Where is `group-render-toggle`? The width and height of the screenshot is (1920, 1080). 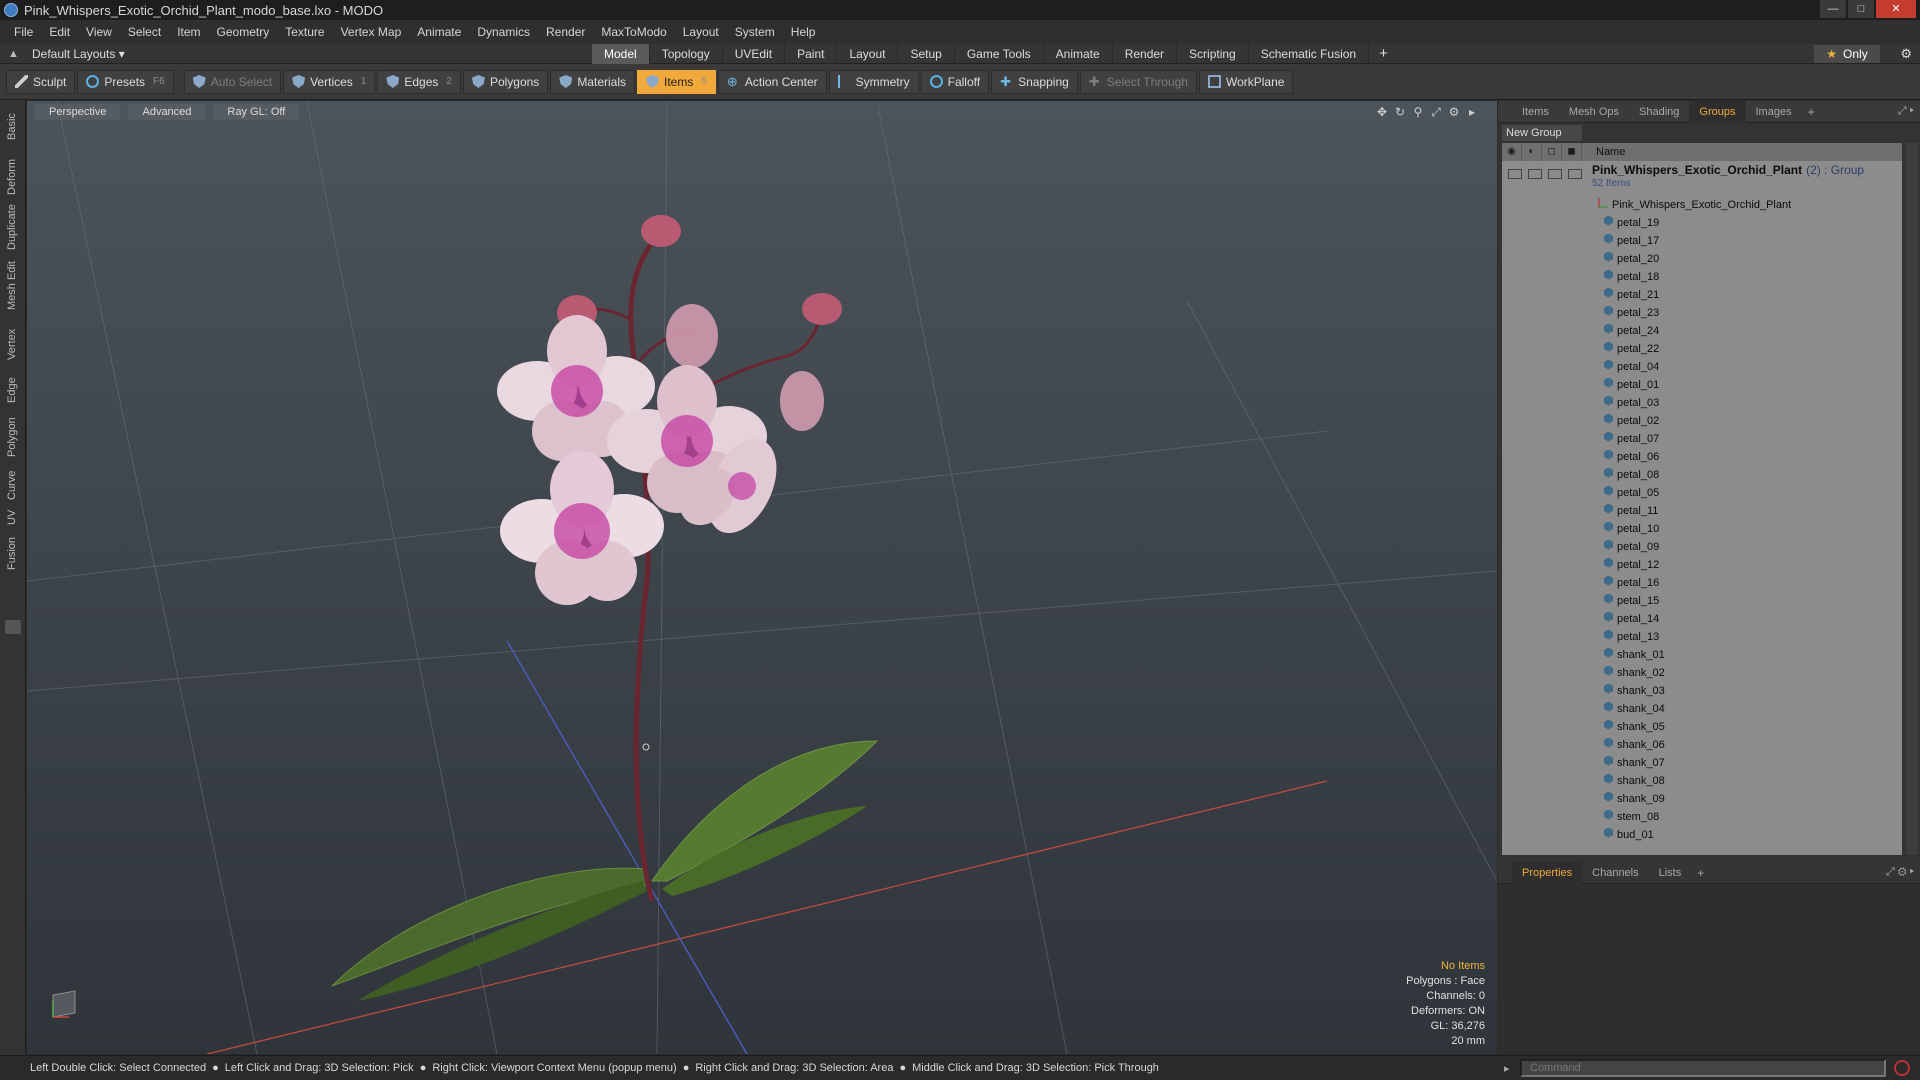 group-render-toggle is located at coordinates (1535, 174).